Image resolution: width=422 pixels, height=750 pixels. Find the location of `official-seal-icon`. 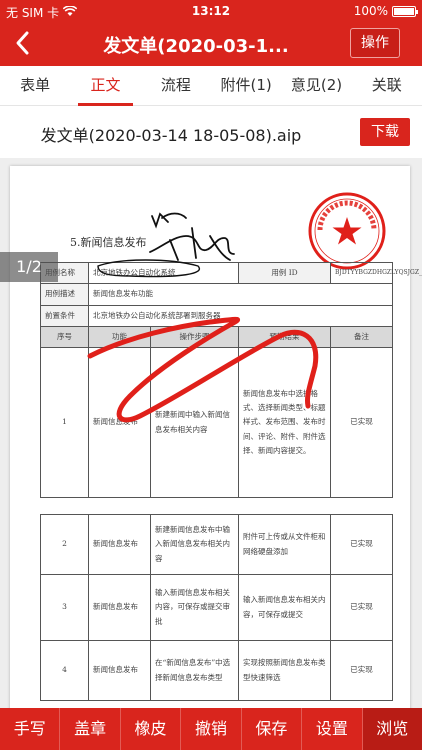

official-seal-icon is located at coordinates (347, 231).